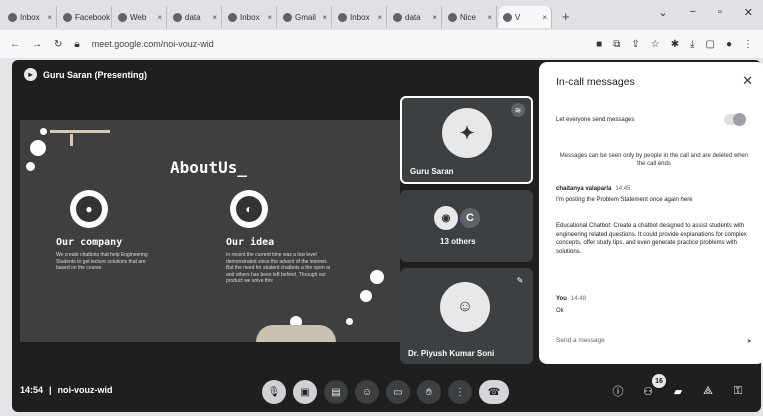 This screenshot has height=416, width=763. I want to click on activities-icon: ⟁, so click(708, 391).